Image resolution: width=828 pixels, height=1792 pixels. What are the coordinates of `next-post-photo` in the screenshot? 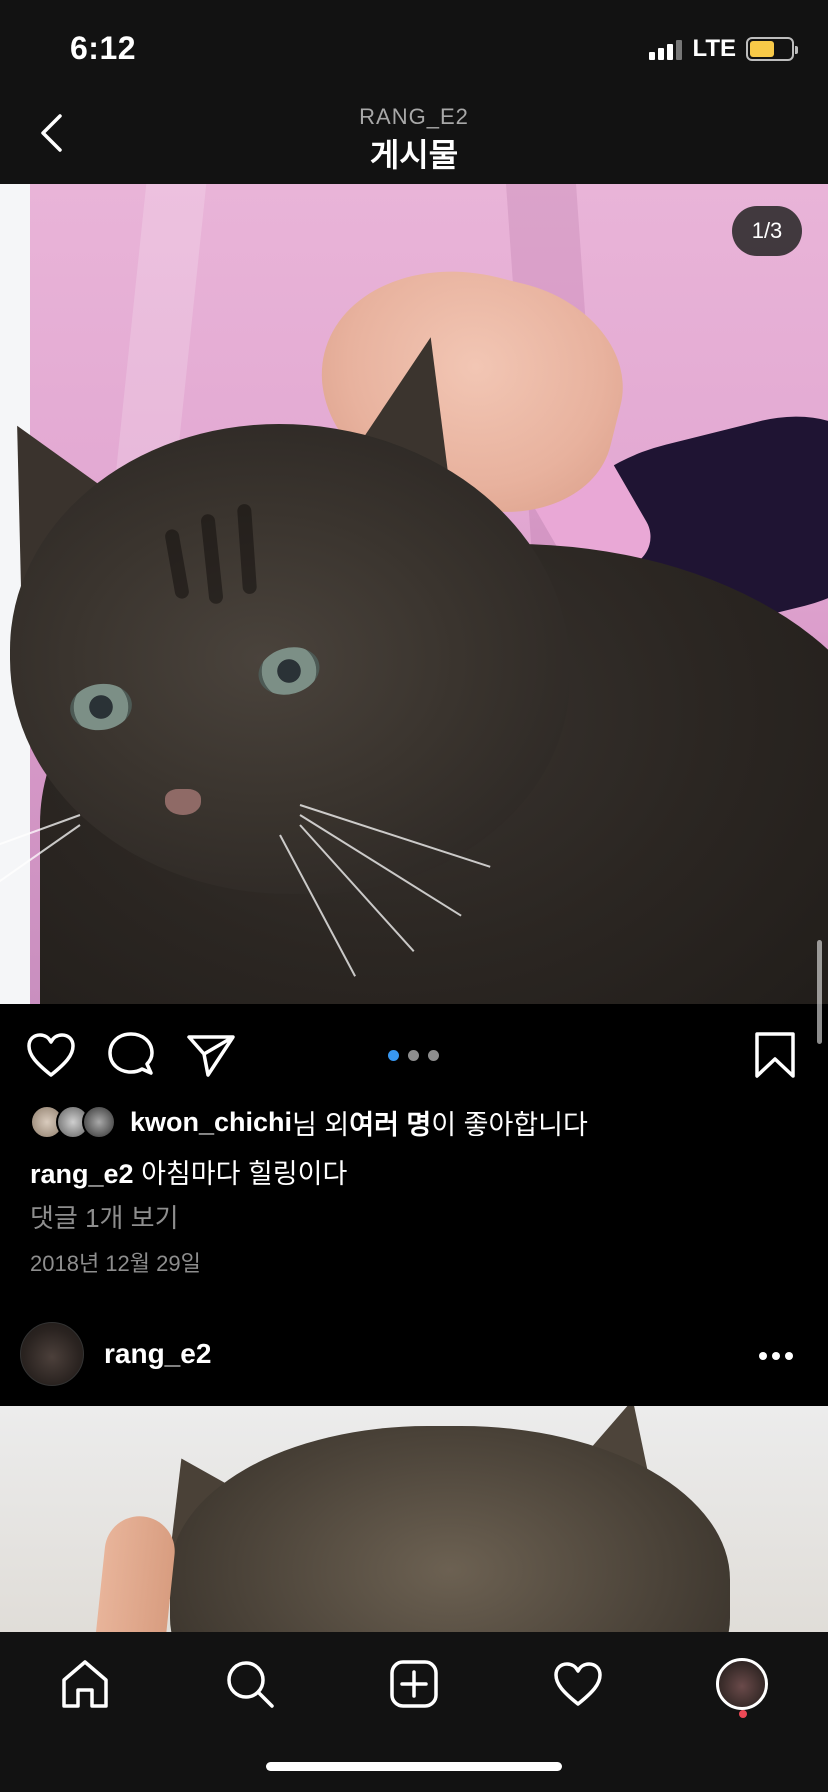 It's located at (414, 1519).